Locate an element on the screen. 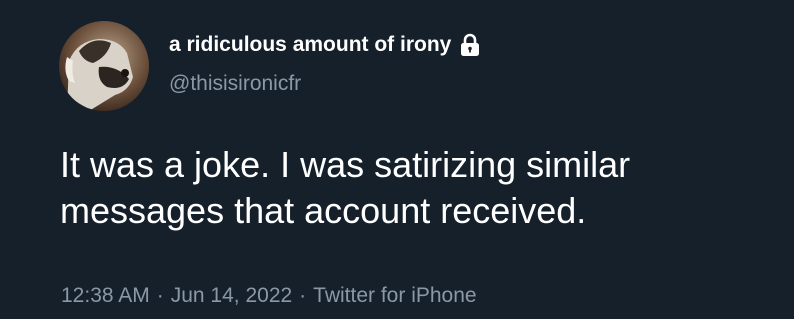  tweet-source: Twitter for iPhone is located at coordinates (394, 295).